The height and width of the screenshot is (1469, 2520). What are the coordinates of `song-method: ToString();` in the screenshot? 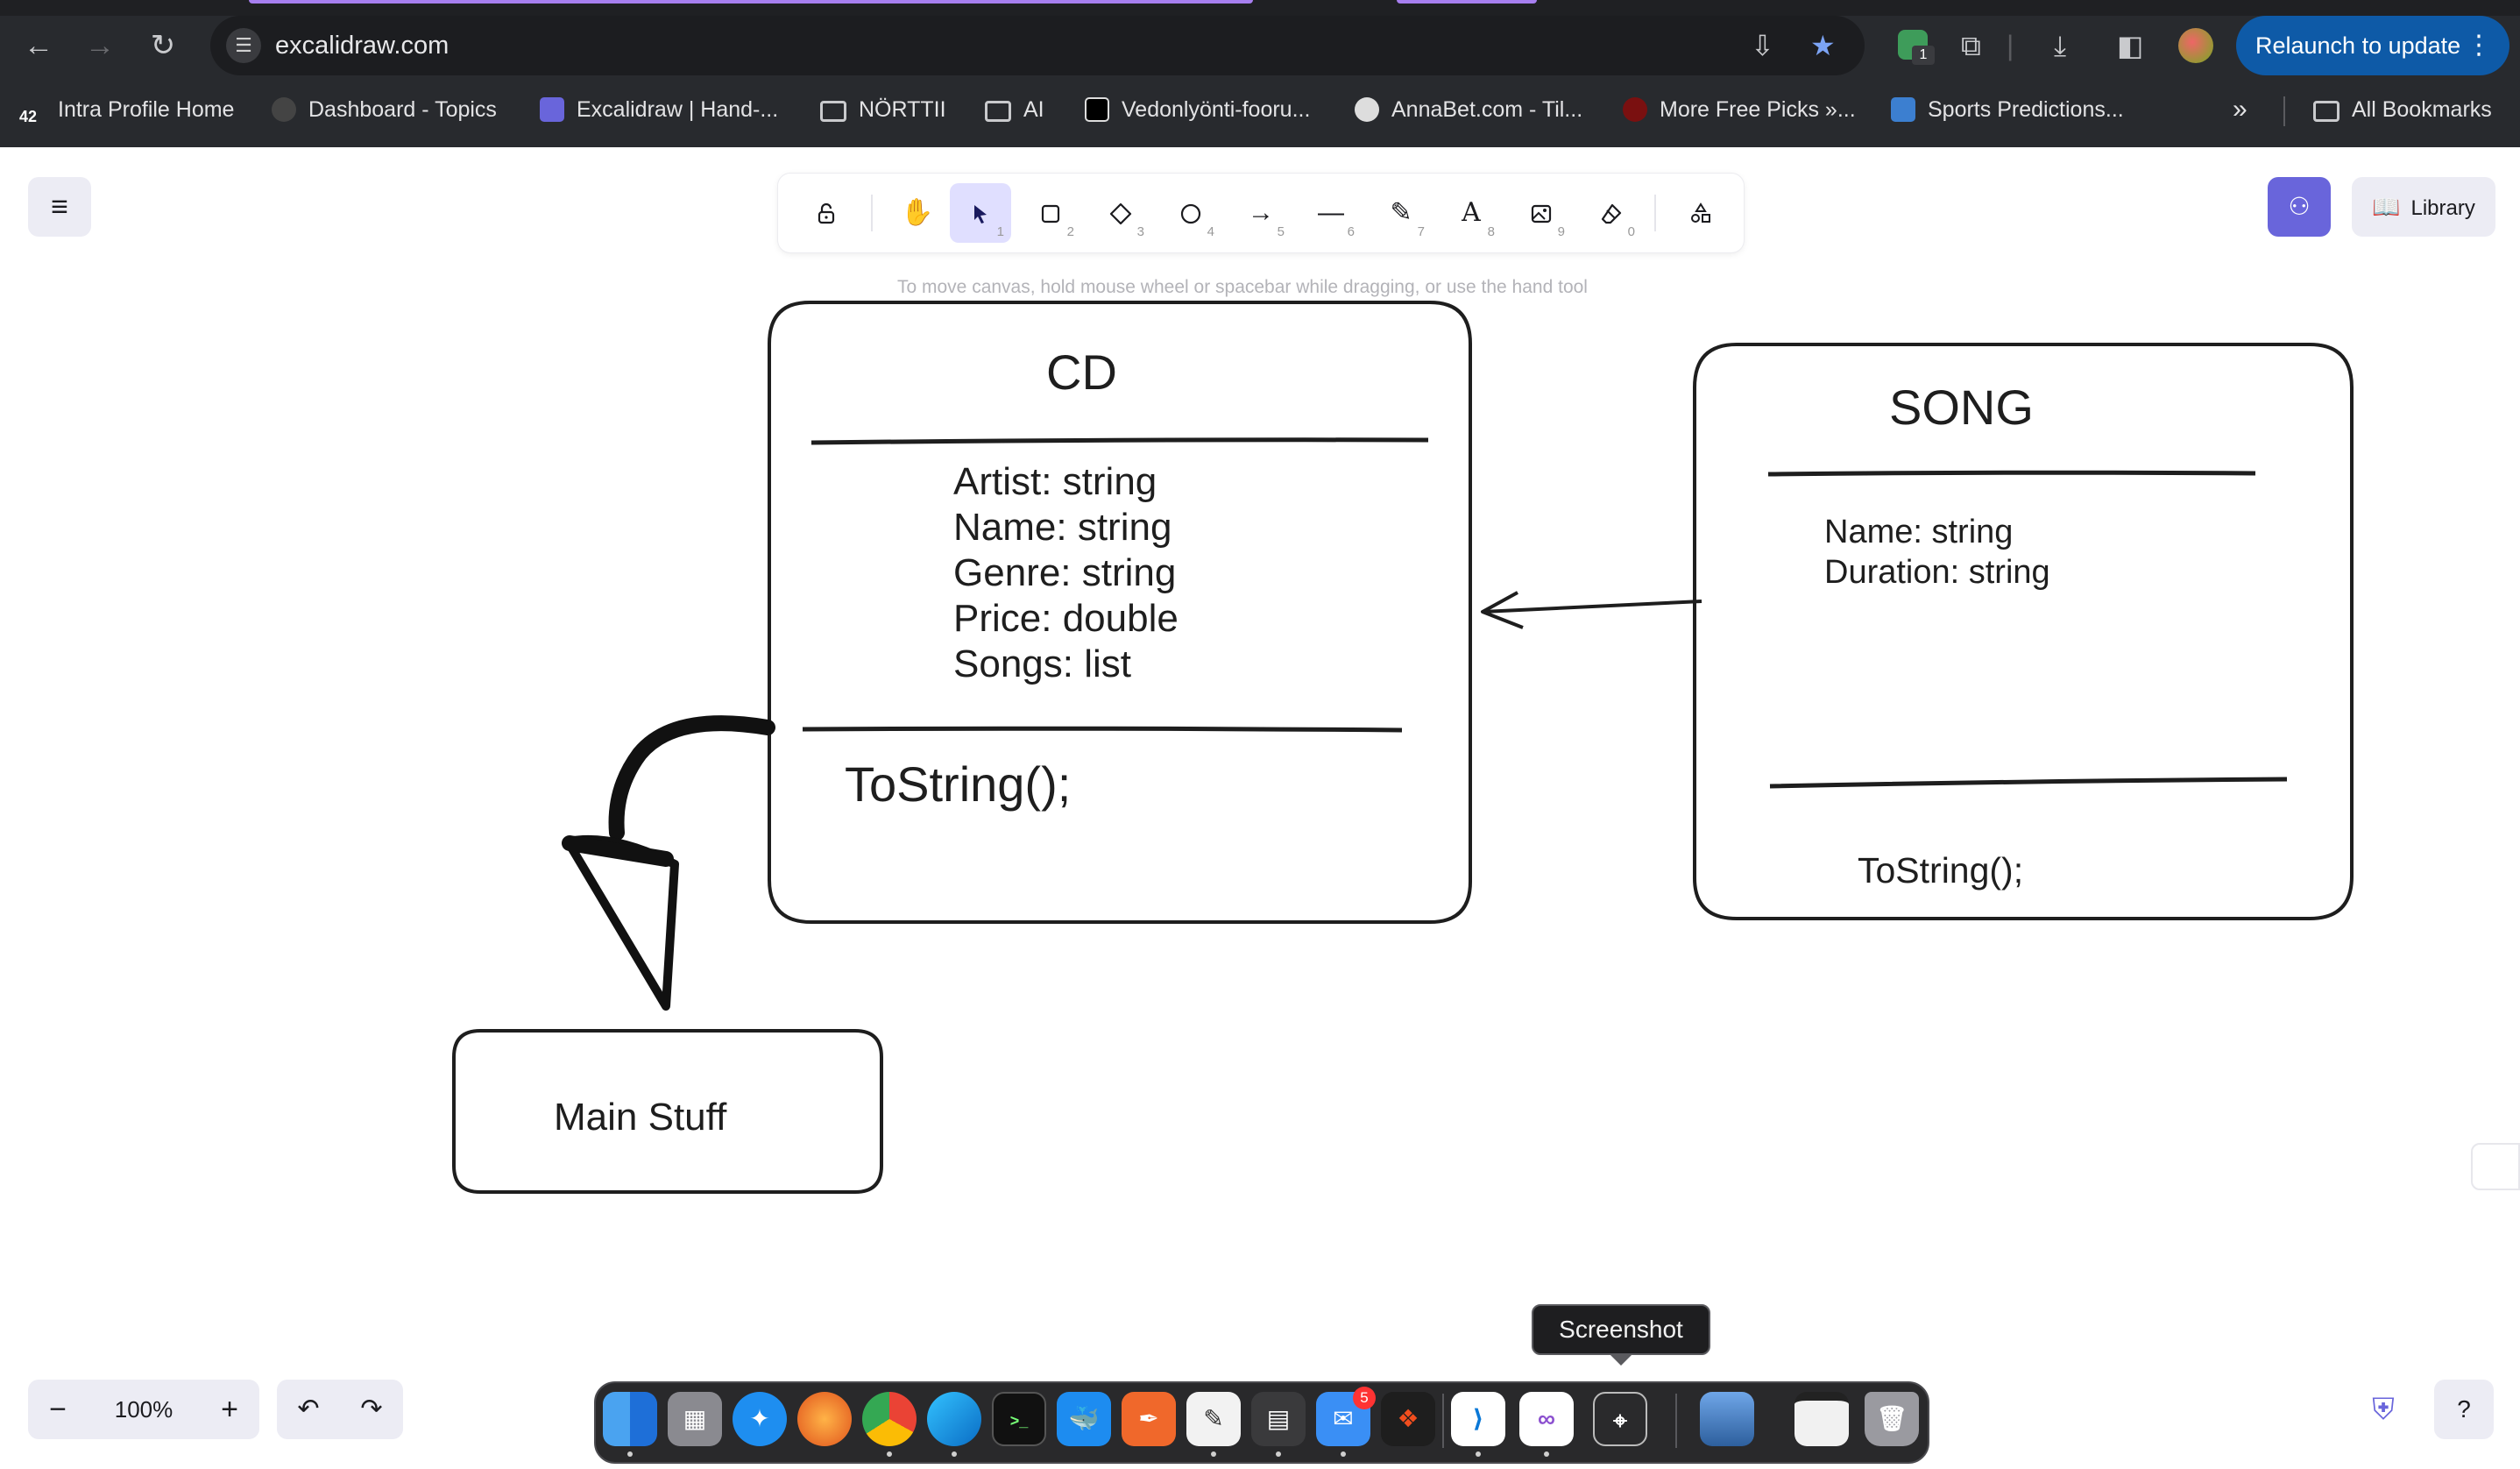 It's located at (1940, 870).